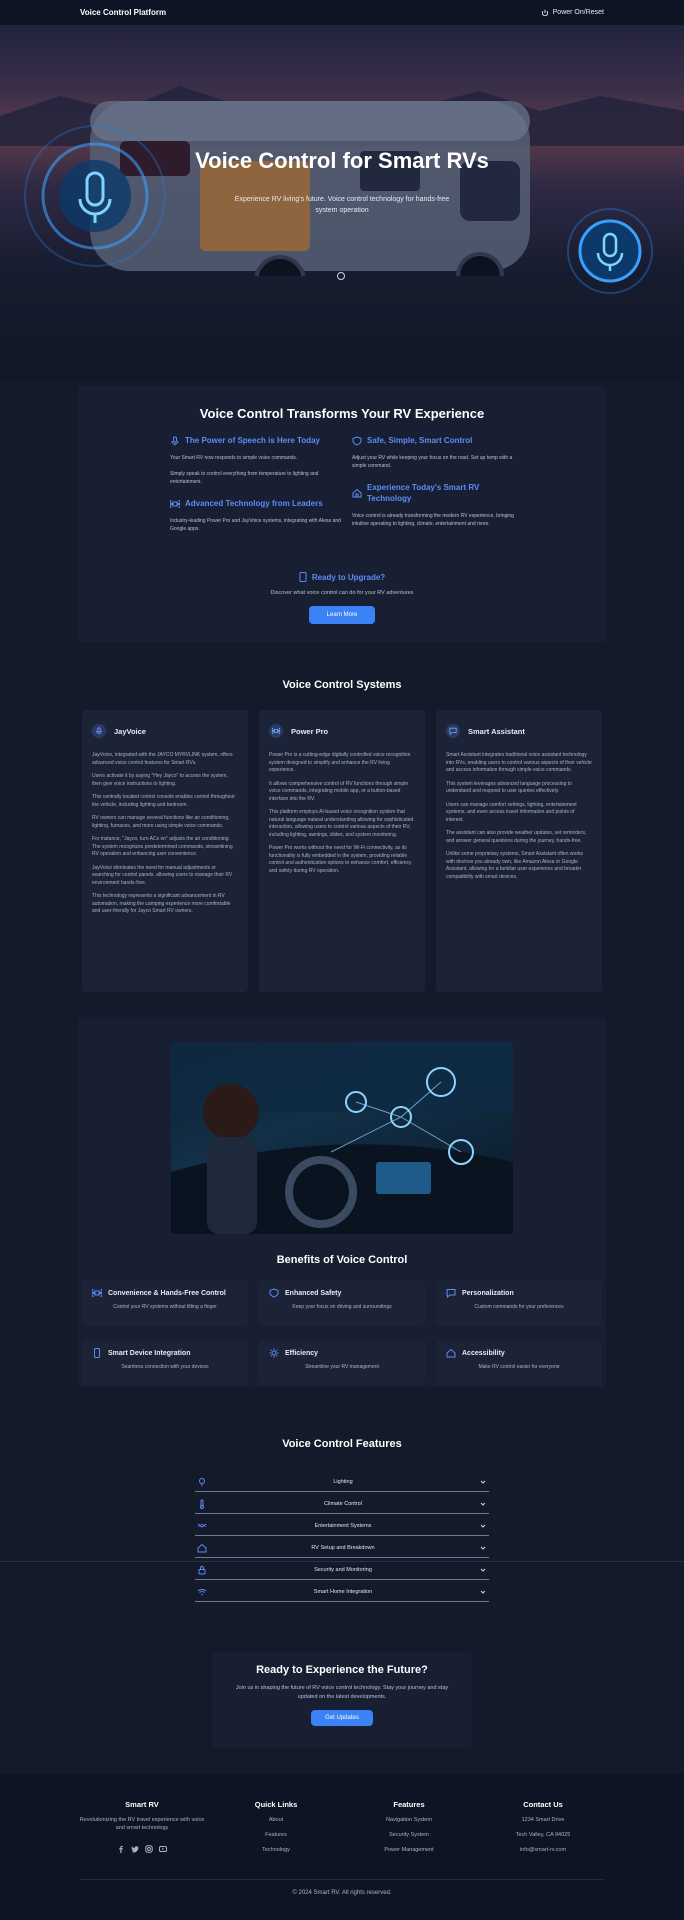 The image size is (684, 1920). I want to click on instagram-icon, so click(149, 1846).